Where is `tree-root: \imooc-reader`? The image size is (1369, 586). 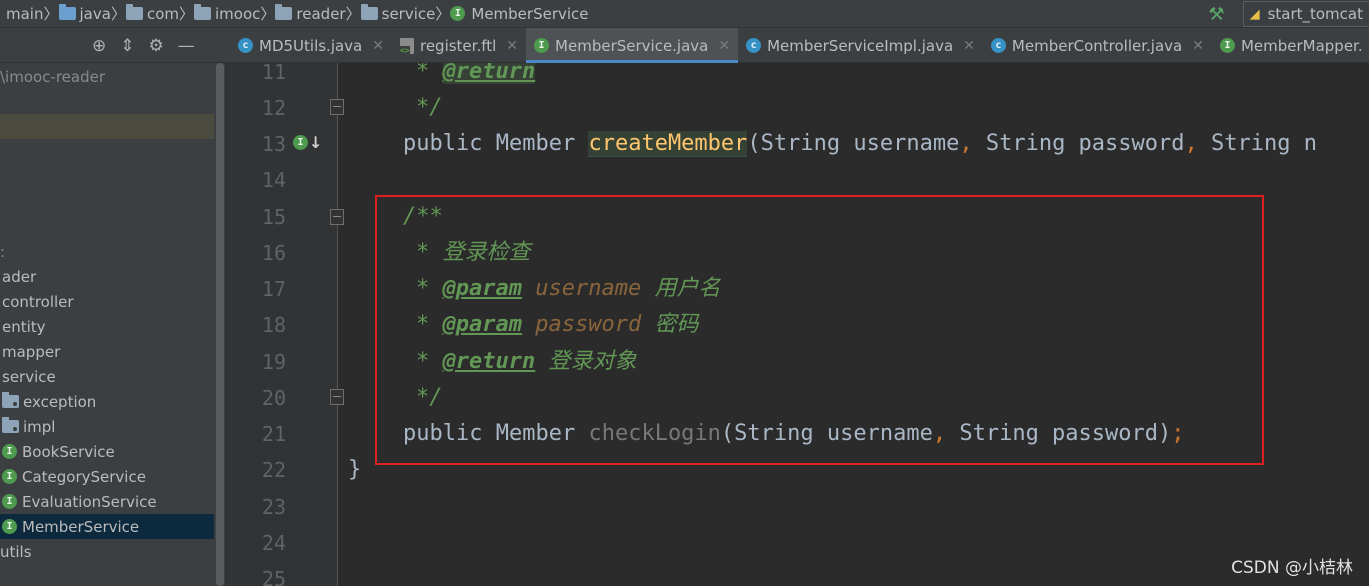 tree-root: \imooc-reader is located at coordinates (107, 76).